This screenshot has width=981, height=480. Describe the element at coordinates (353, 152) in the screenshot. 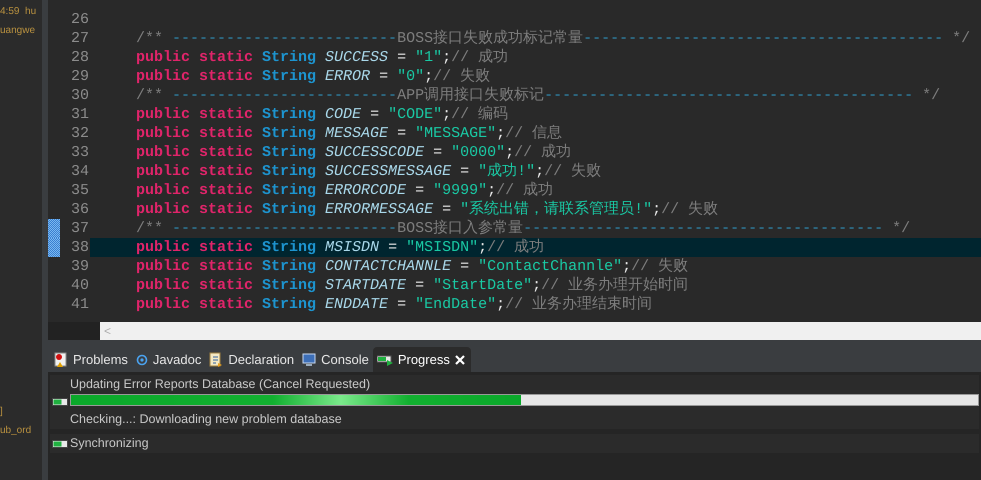

I see `code-line: public static String SUCCESSCODE = "0000";// 成功` at that location.